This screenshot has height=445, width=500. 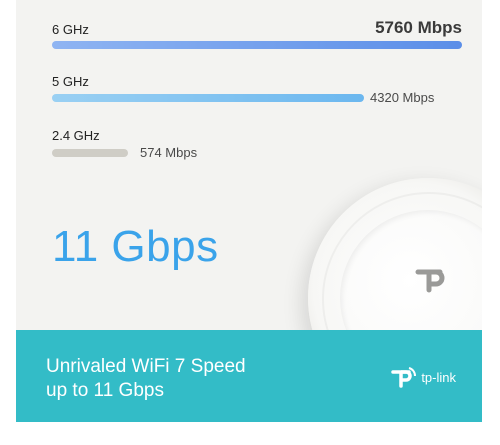 I want to click on tp-link-logo-icon, so click(x=430, y=281).